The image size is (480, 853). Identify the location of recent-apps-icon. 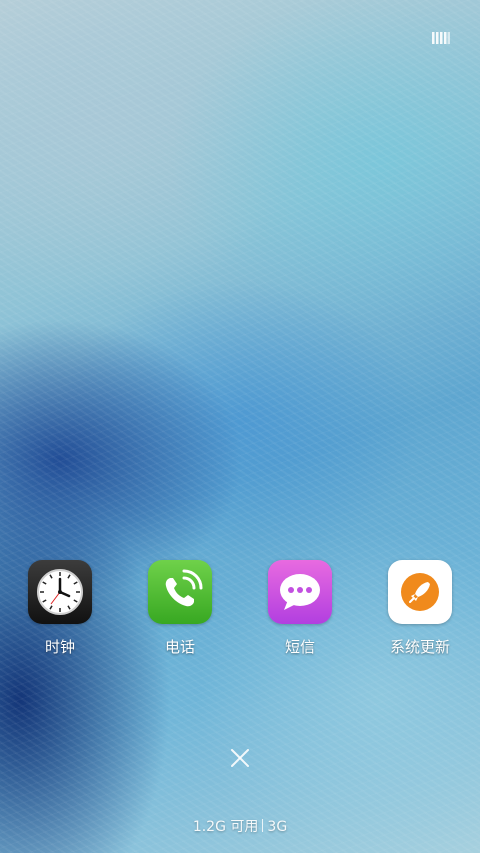
(441, 38).